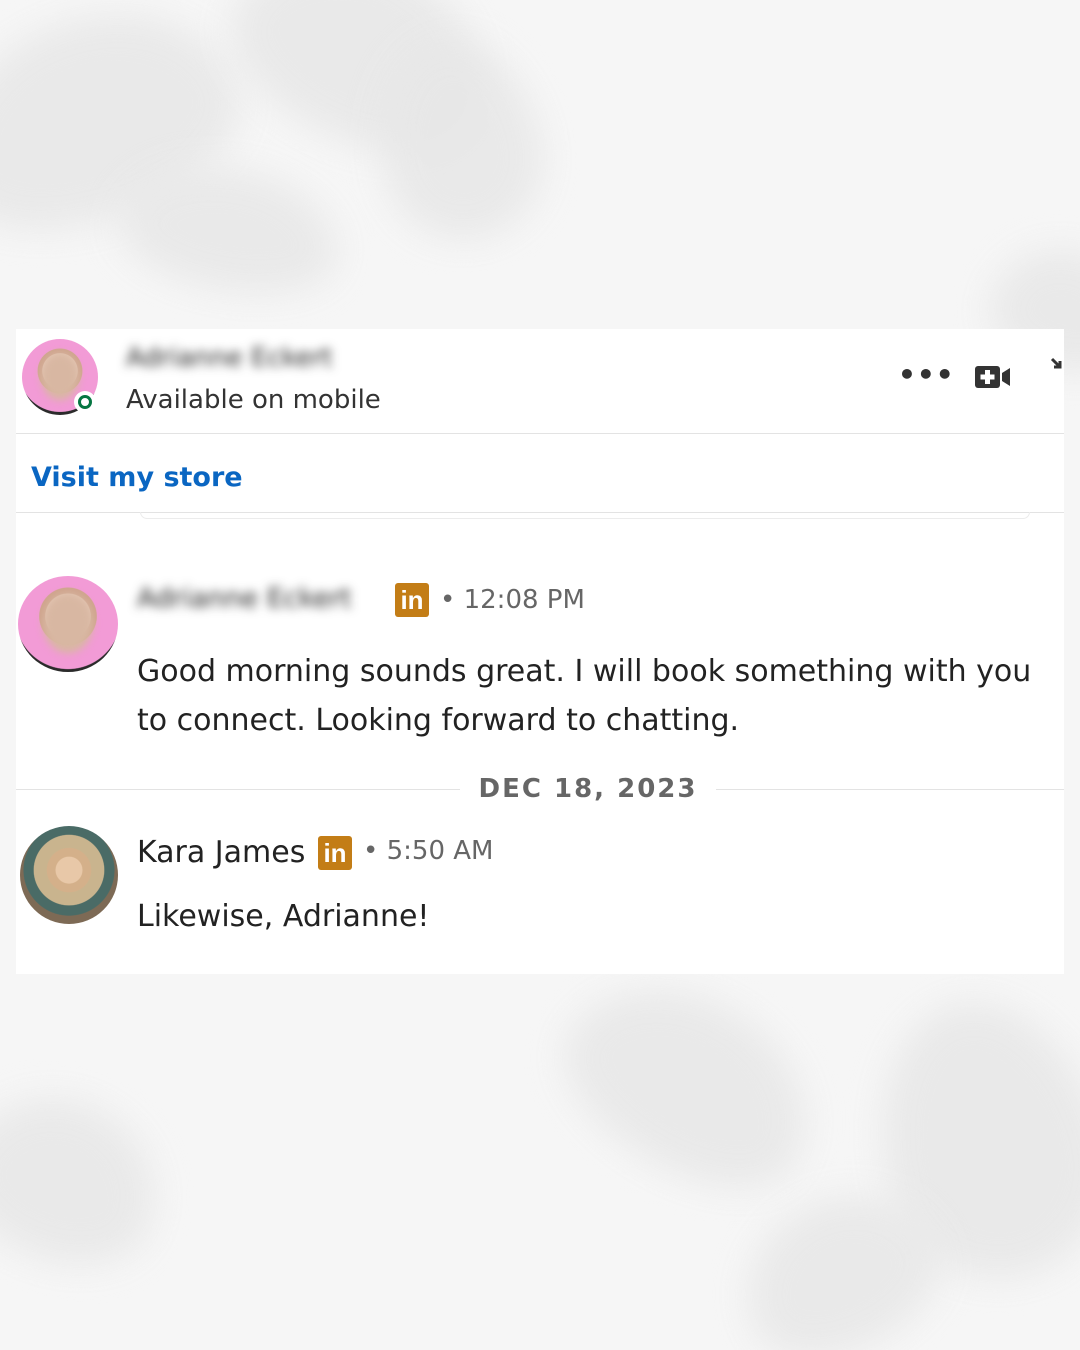  Describe the element at coordinates (540, 381) in the screenshot. I see `conversation-header: Adrianne Eckert Available on mobile •••` at that location.